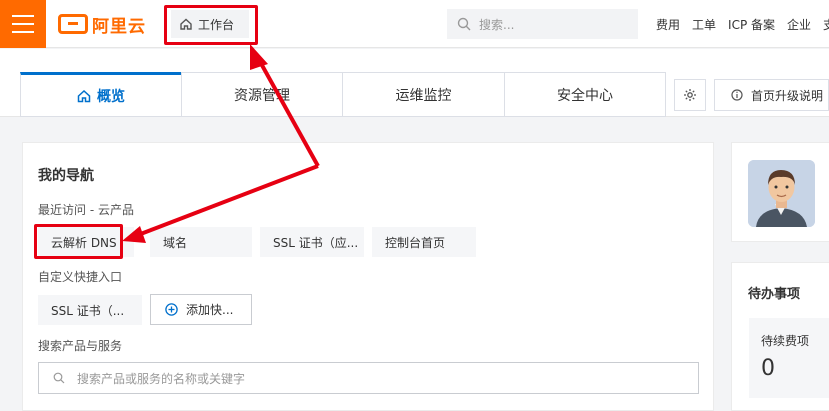 Image resolution: width=829 pixels, height=411 pixels. What do you see at coordinates (288, 112) in the screenshot?
I see `arrow-to-workbench` at bounding box center [288, 112].